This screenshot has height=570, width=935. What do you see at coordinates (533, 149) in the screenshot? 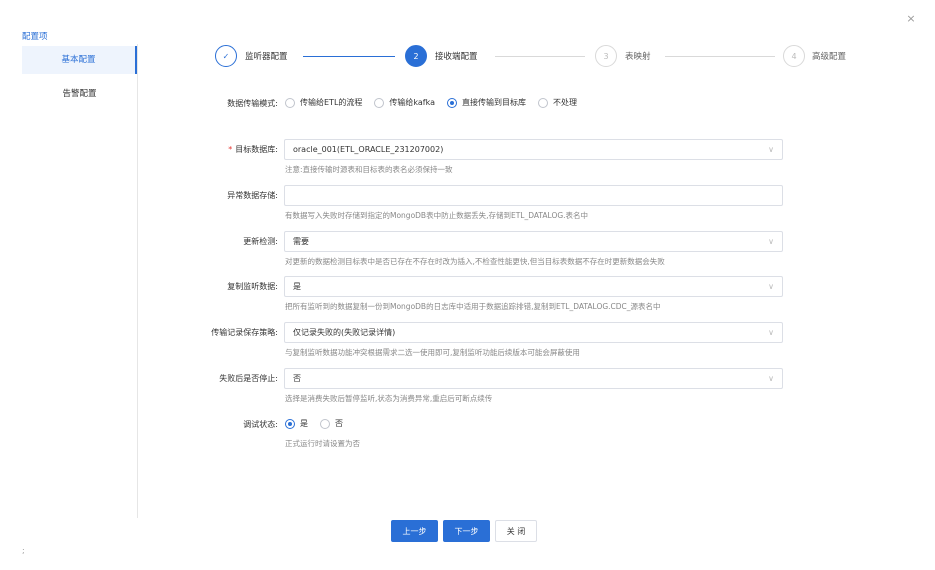
I see `target-db-select: oracle_001(ETL_ORACLE_231207002) ∨` at bounding box center [533, 149].